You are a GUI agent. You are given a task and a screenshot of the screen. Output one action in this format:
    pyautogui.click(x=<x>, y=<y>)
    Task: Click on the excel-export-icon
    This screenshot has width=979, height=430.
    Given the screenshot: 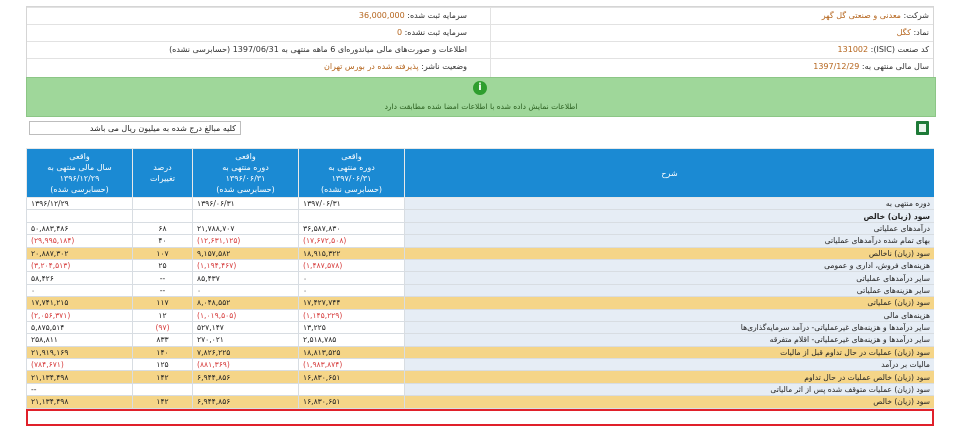 What is the action you would take?
    pyautogui.click(x=922, y=128)
    